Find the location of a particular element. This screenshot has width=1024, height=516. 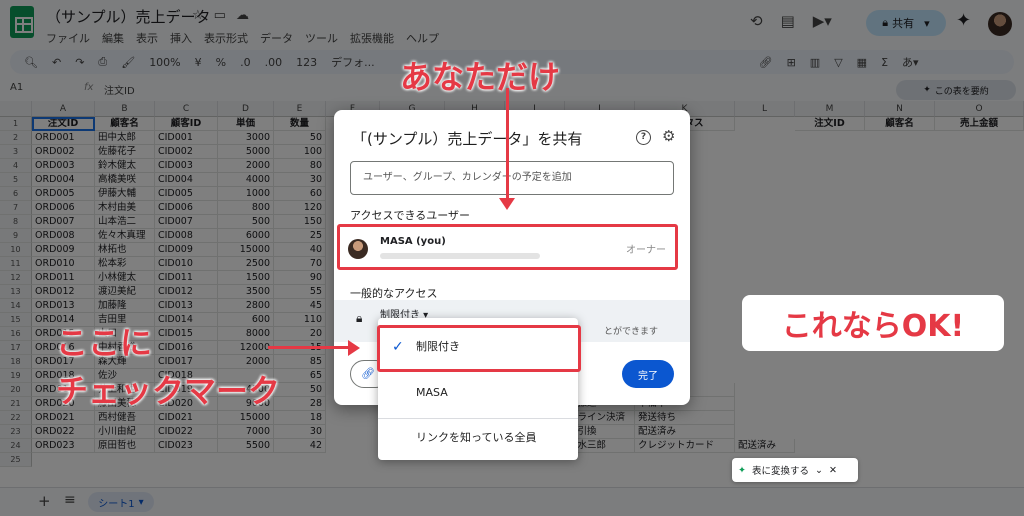

annotation-checkmark: チェックマーク is located at coordinates (168, 391).